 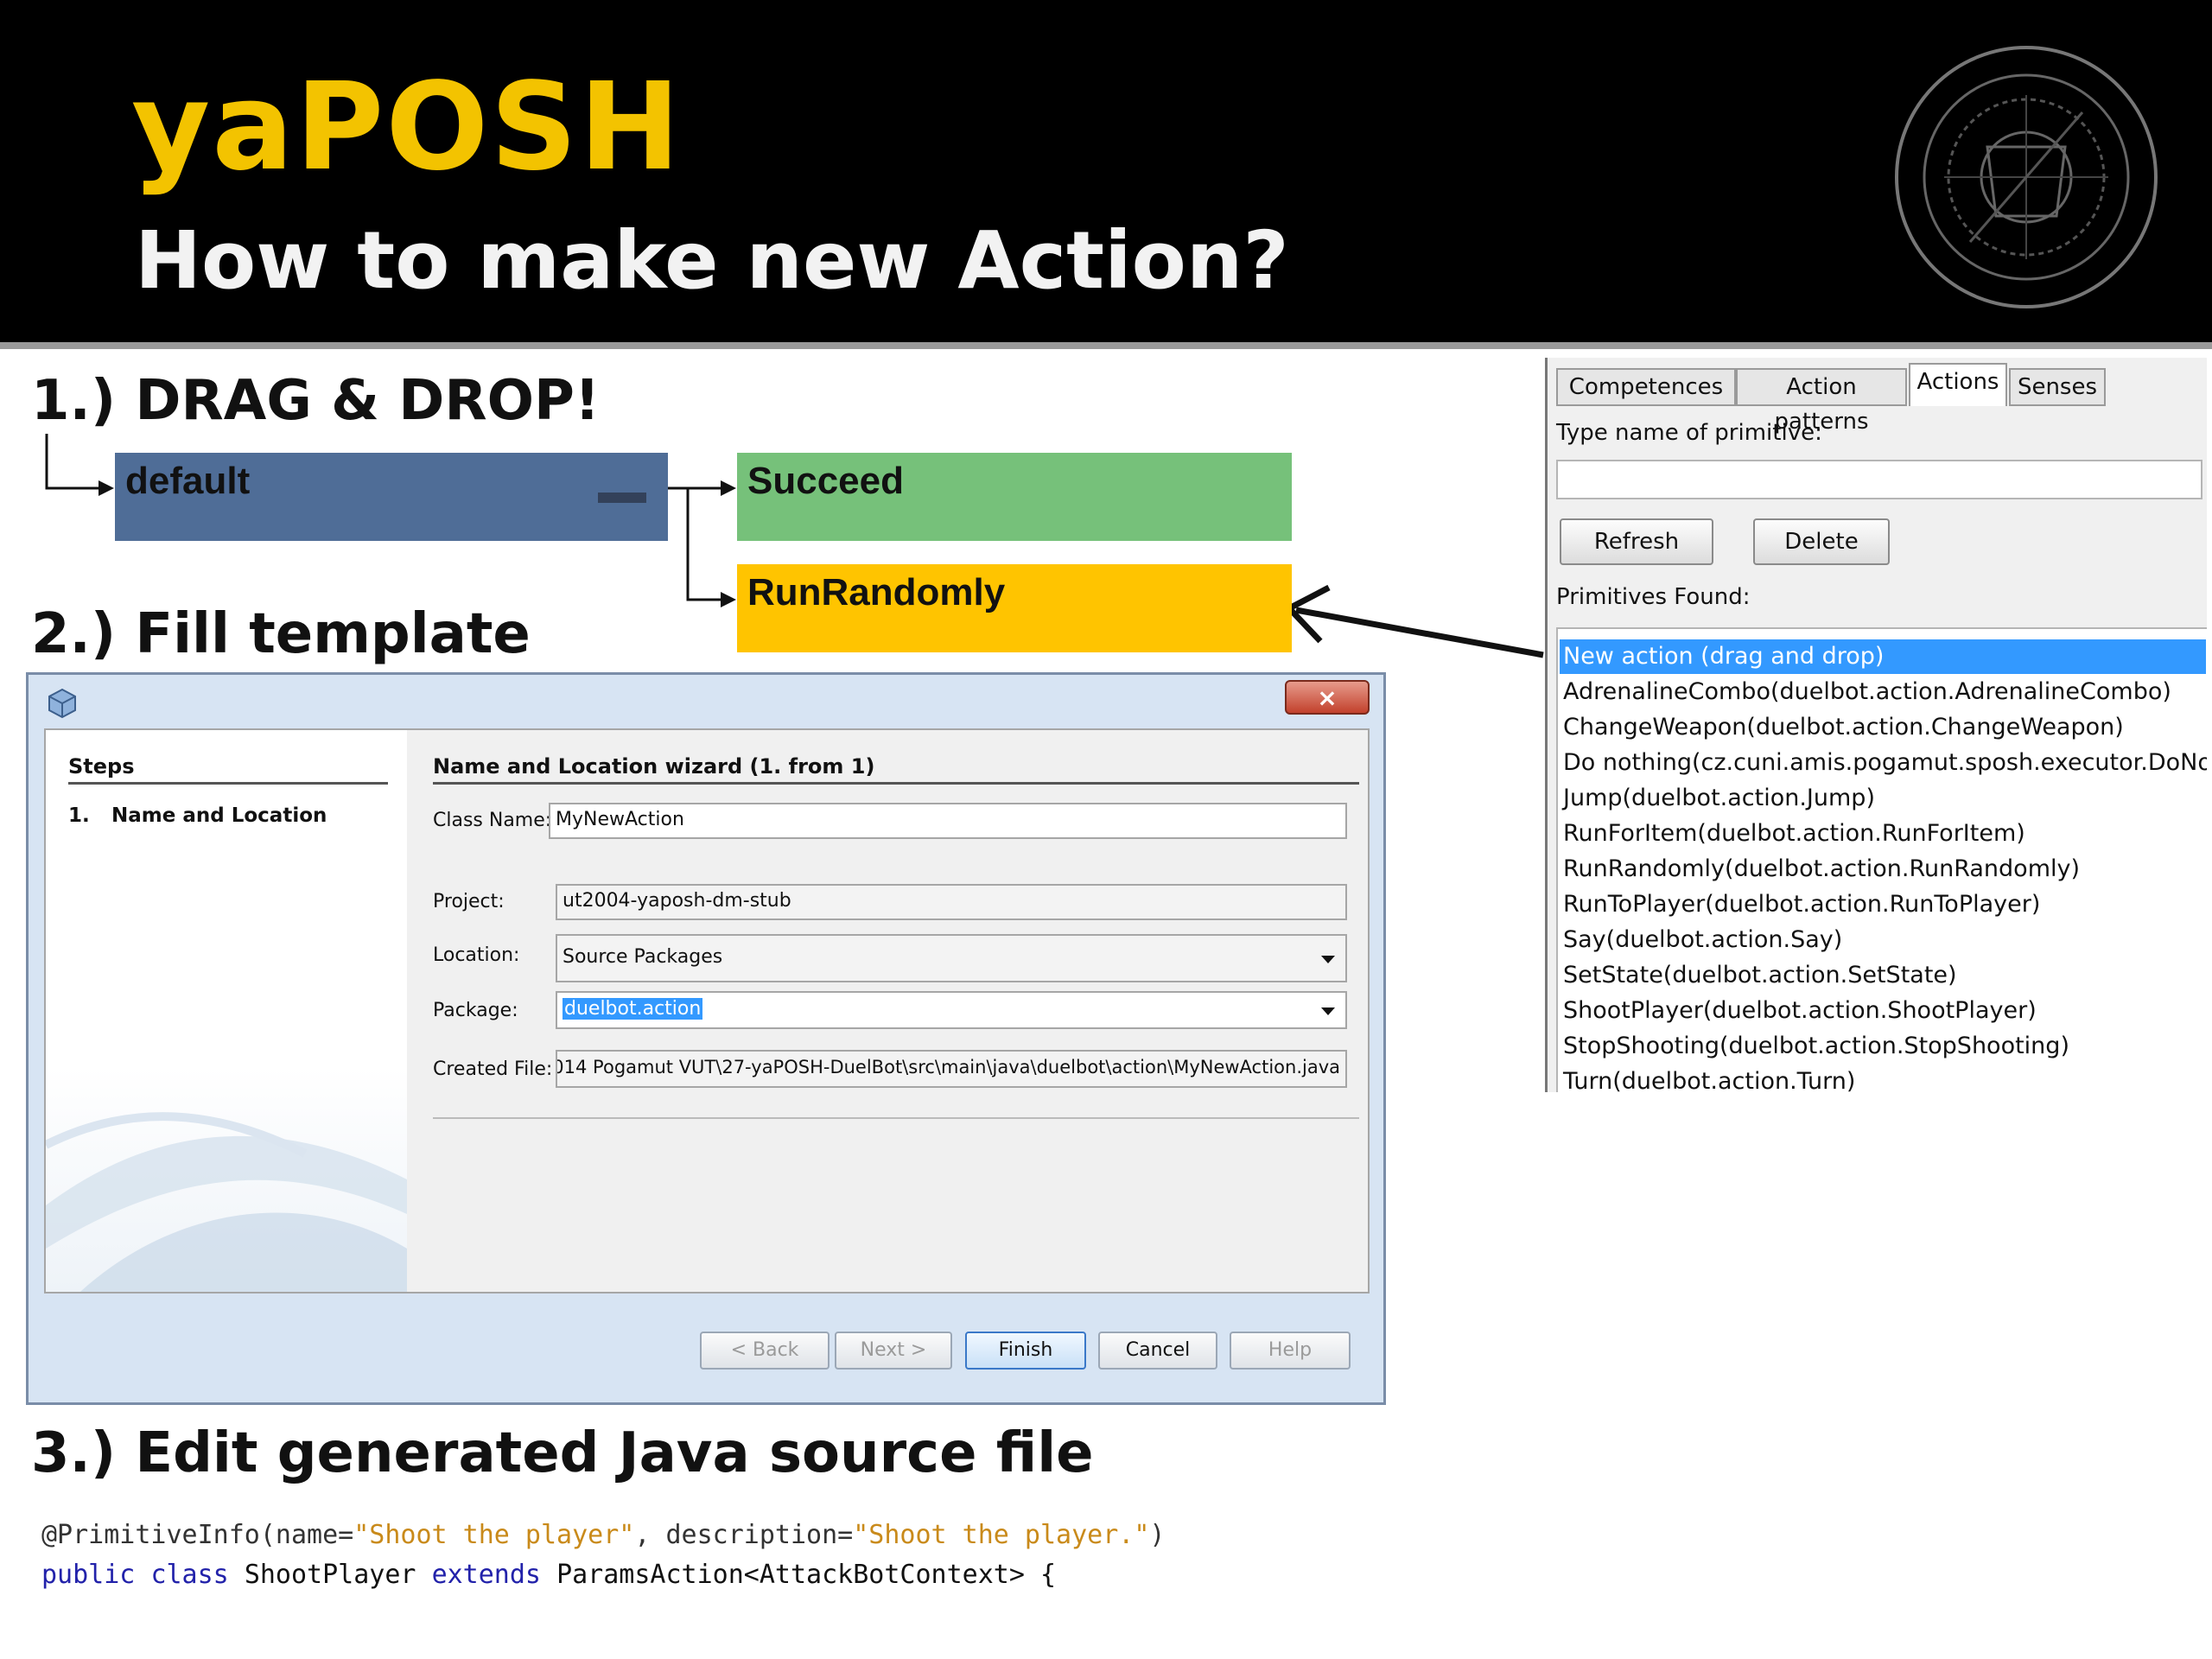 What do you see at coordinates (492, 820) in the screenshot?
I see `class-name-label: Class Name:` at bounding box center [492, 820].